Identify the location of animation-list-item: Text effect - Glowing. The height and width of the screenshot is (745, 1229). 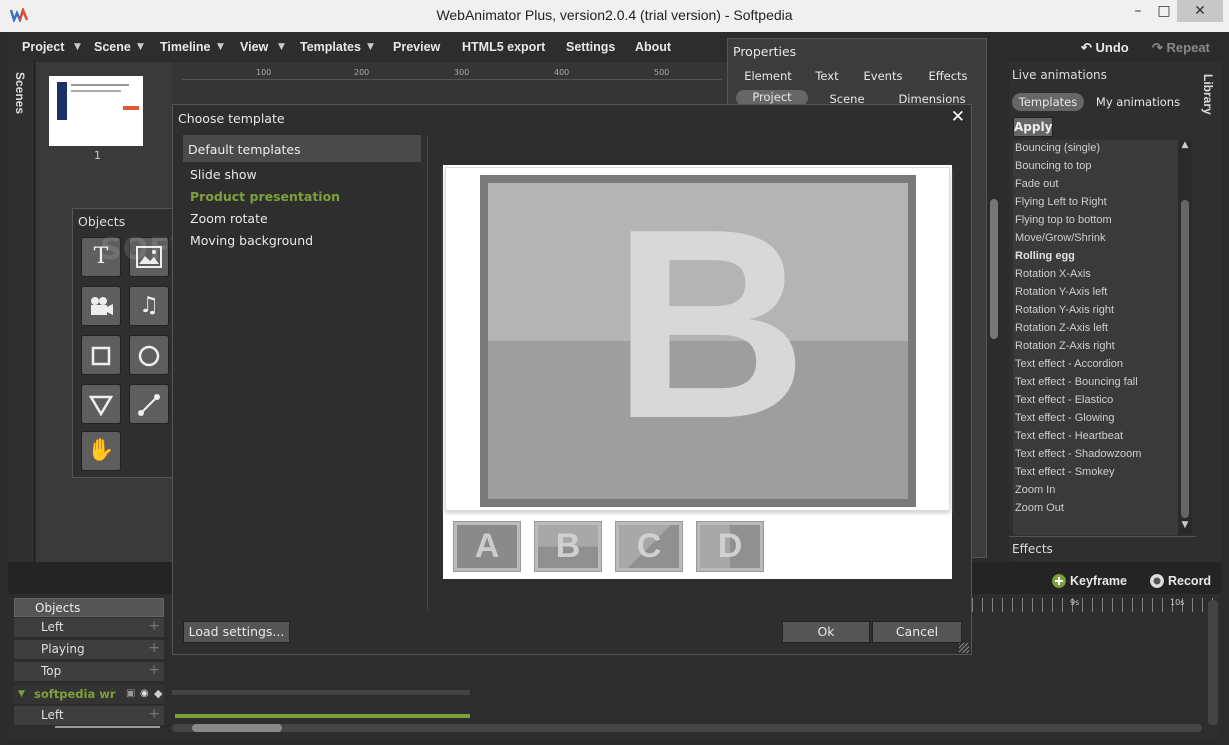
(1064, 418).